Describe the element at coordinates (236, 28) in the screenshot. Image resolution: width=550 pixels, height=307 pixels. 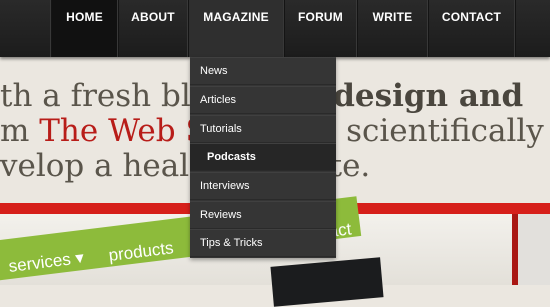
I see `nav-item-magazine: MAGAZINE` at that location.